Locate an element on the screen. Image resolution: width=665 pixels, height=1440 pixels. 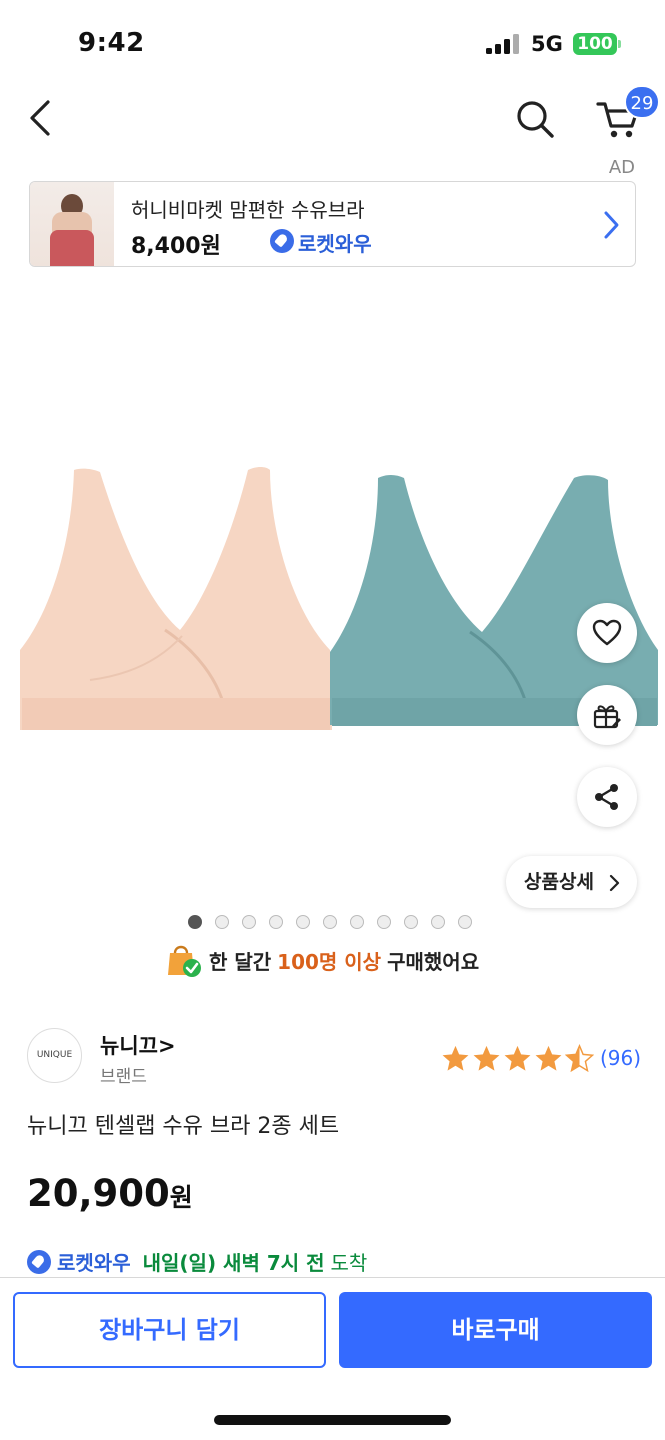
network-label: 5G is located at coordinates (547, 44).